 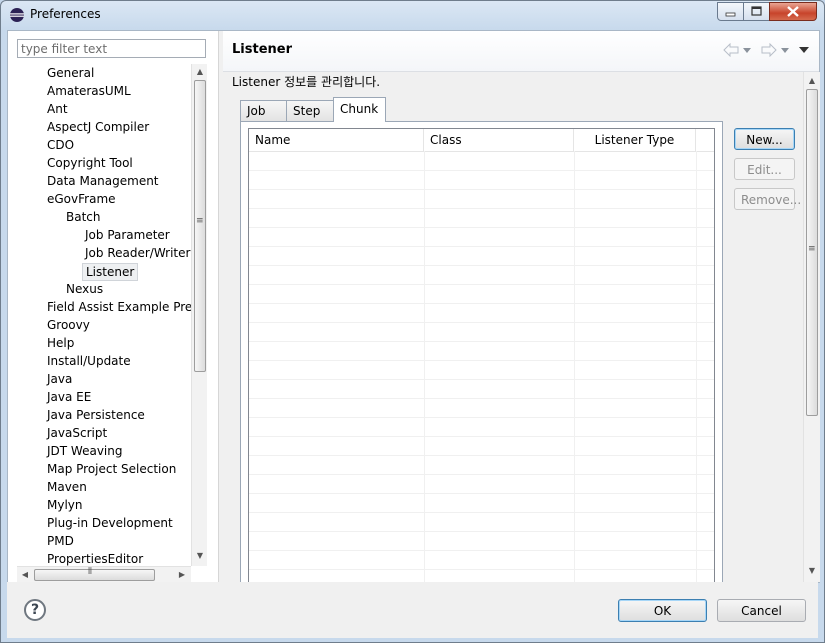 What do you see at coordinates (499, 140) in the screenshot?
I see `column-header-class: Class` at bounding box center [499, 140].